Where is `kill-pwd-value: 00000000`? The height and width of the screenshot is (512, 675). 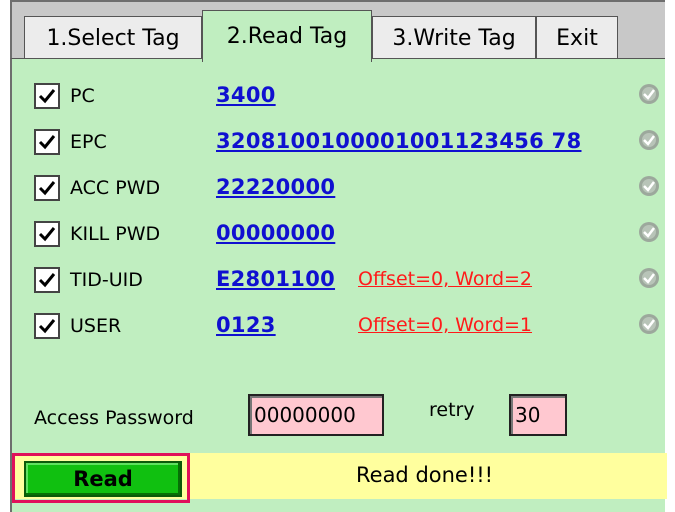 kill-pwd-value: 00000000 is located at coordinates (275, 233).